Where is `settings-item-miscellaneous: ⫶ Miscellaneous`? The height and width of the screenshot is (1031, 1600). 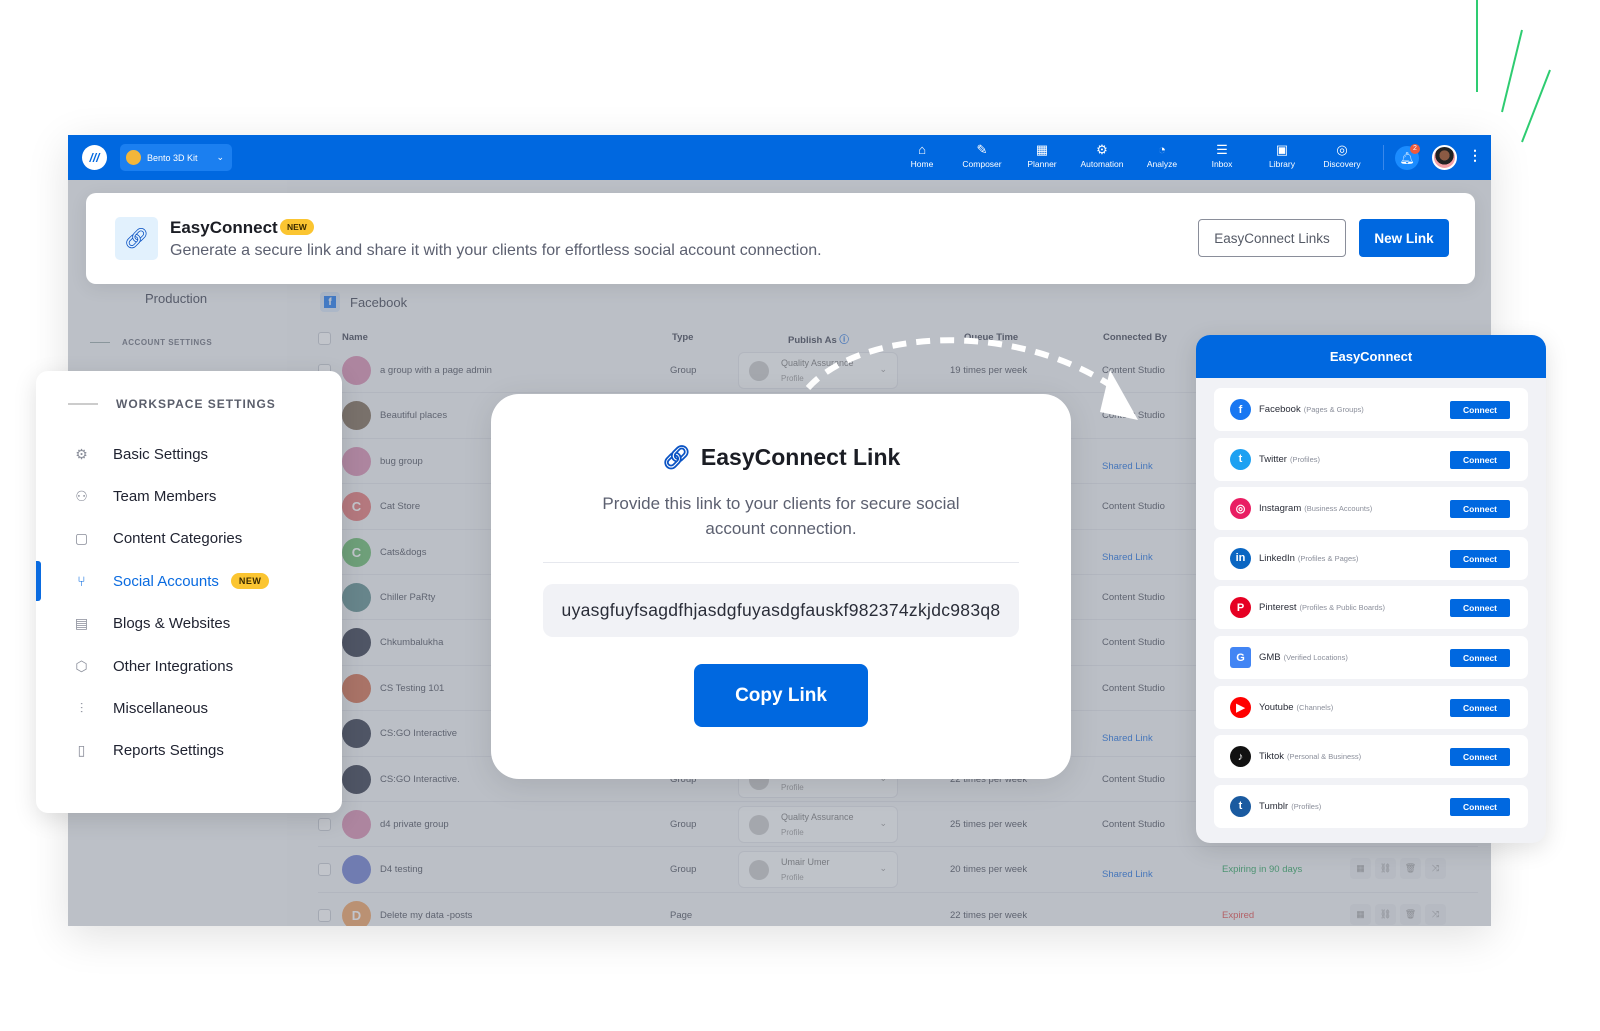 settings-item-miscellaneous: ⫶ Miscellaneous is located at coordinates (189, 708).